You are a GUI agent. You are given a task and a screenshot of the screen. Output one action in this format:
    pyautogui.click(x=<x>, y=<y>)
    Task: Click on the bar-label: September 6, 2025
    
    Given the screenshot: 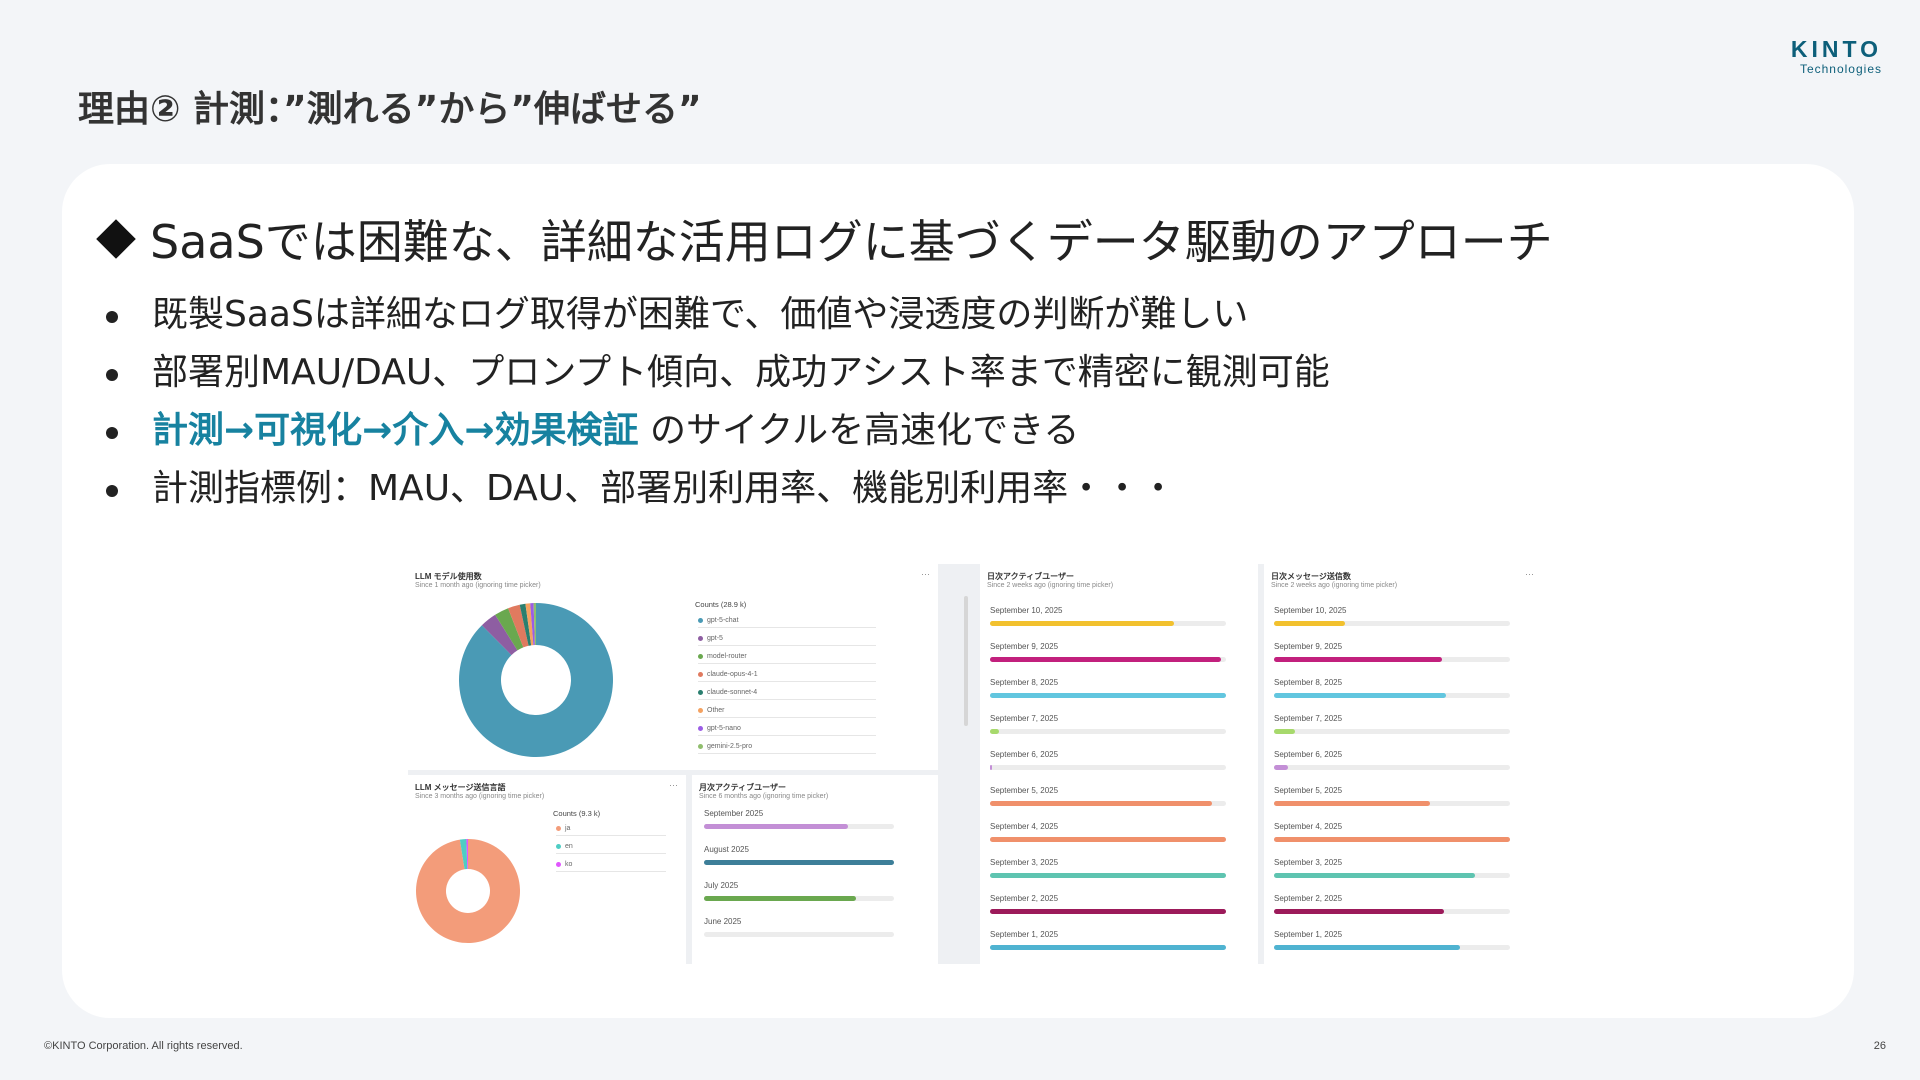 What is the action you would take?
    pyautogui.click(x=1308, y=754)
    